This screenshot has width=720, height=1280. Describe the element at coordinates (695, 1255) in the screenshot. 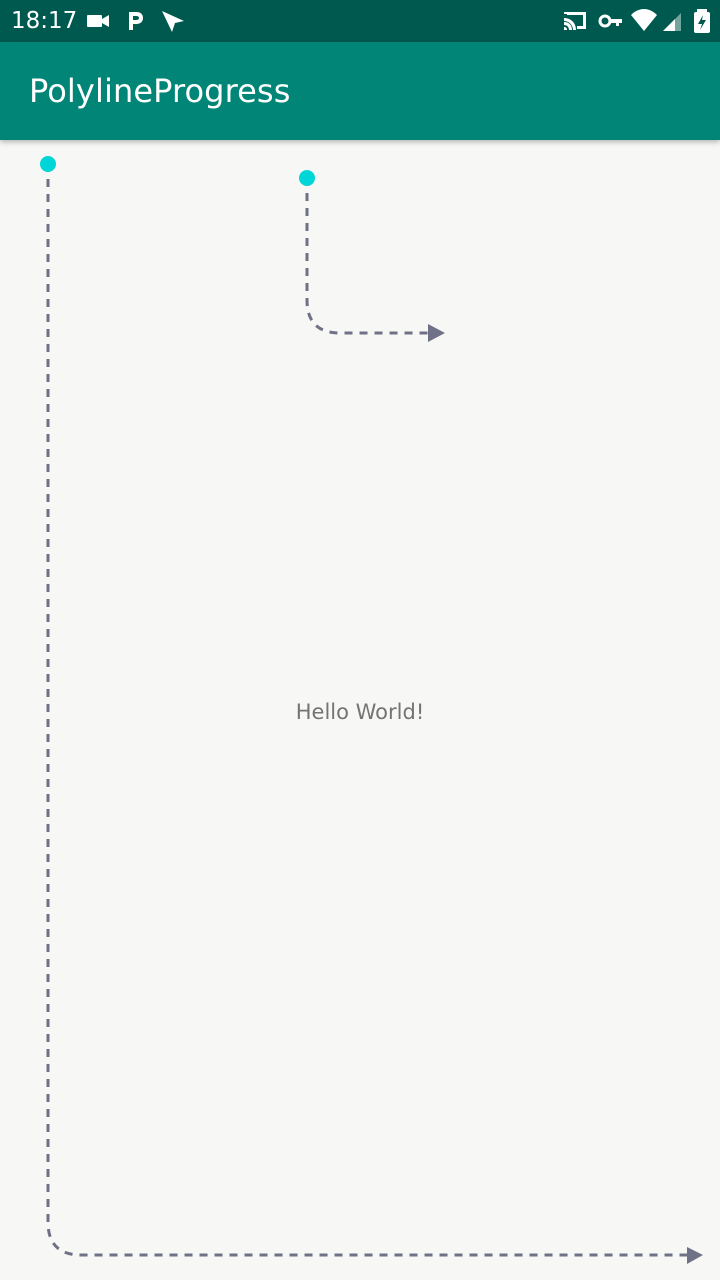

I see `full-height-arrow-head` at that location.